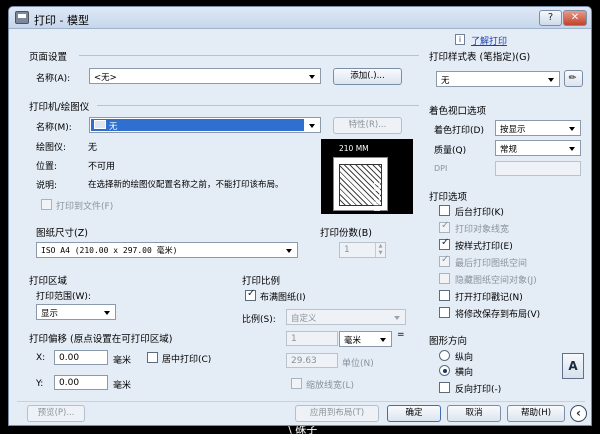  What do you see at coordinates (575, 18) in the screenshot?
I see `title-close-button: ✕` at bounding box center [575, 18].